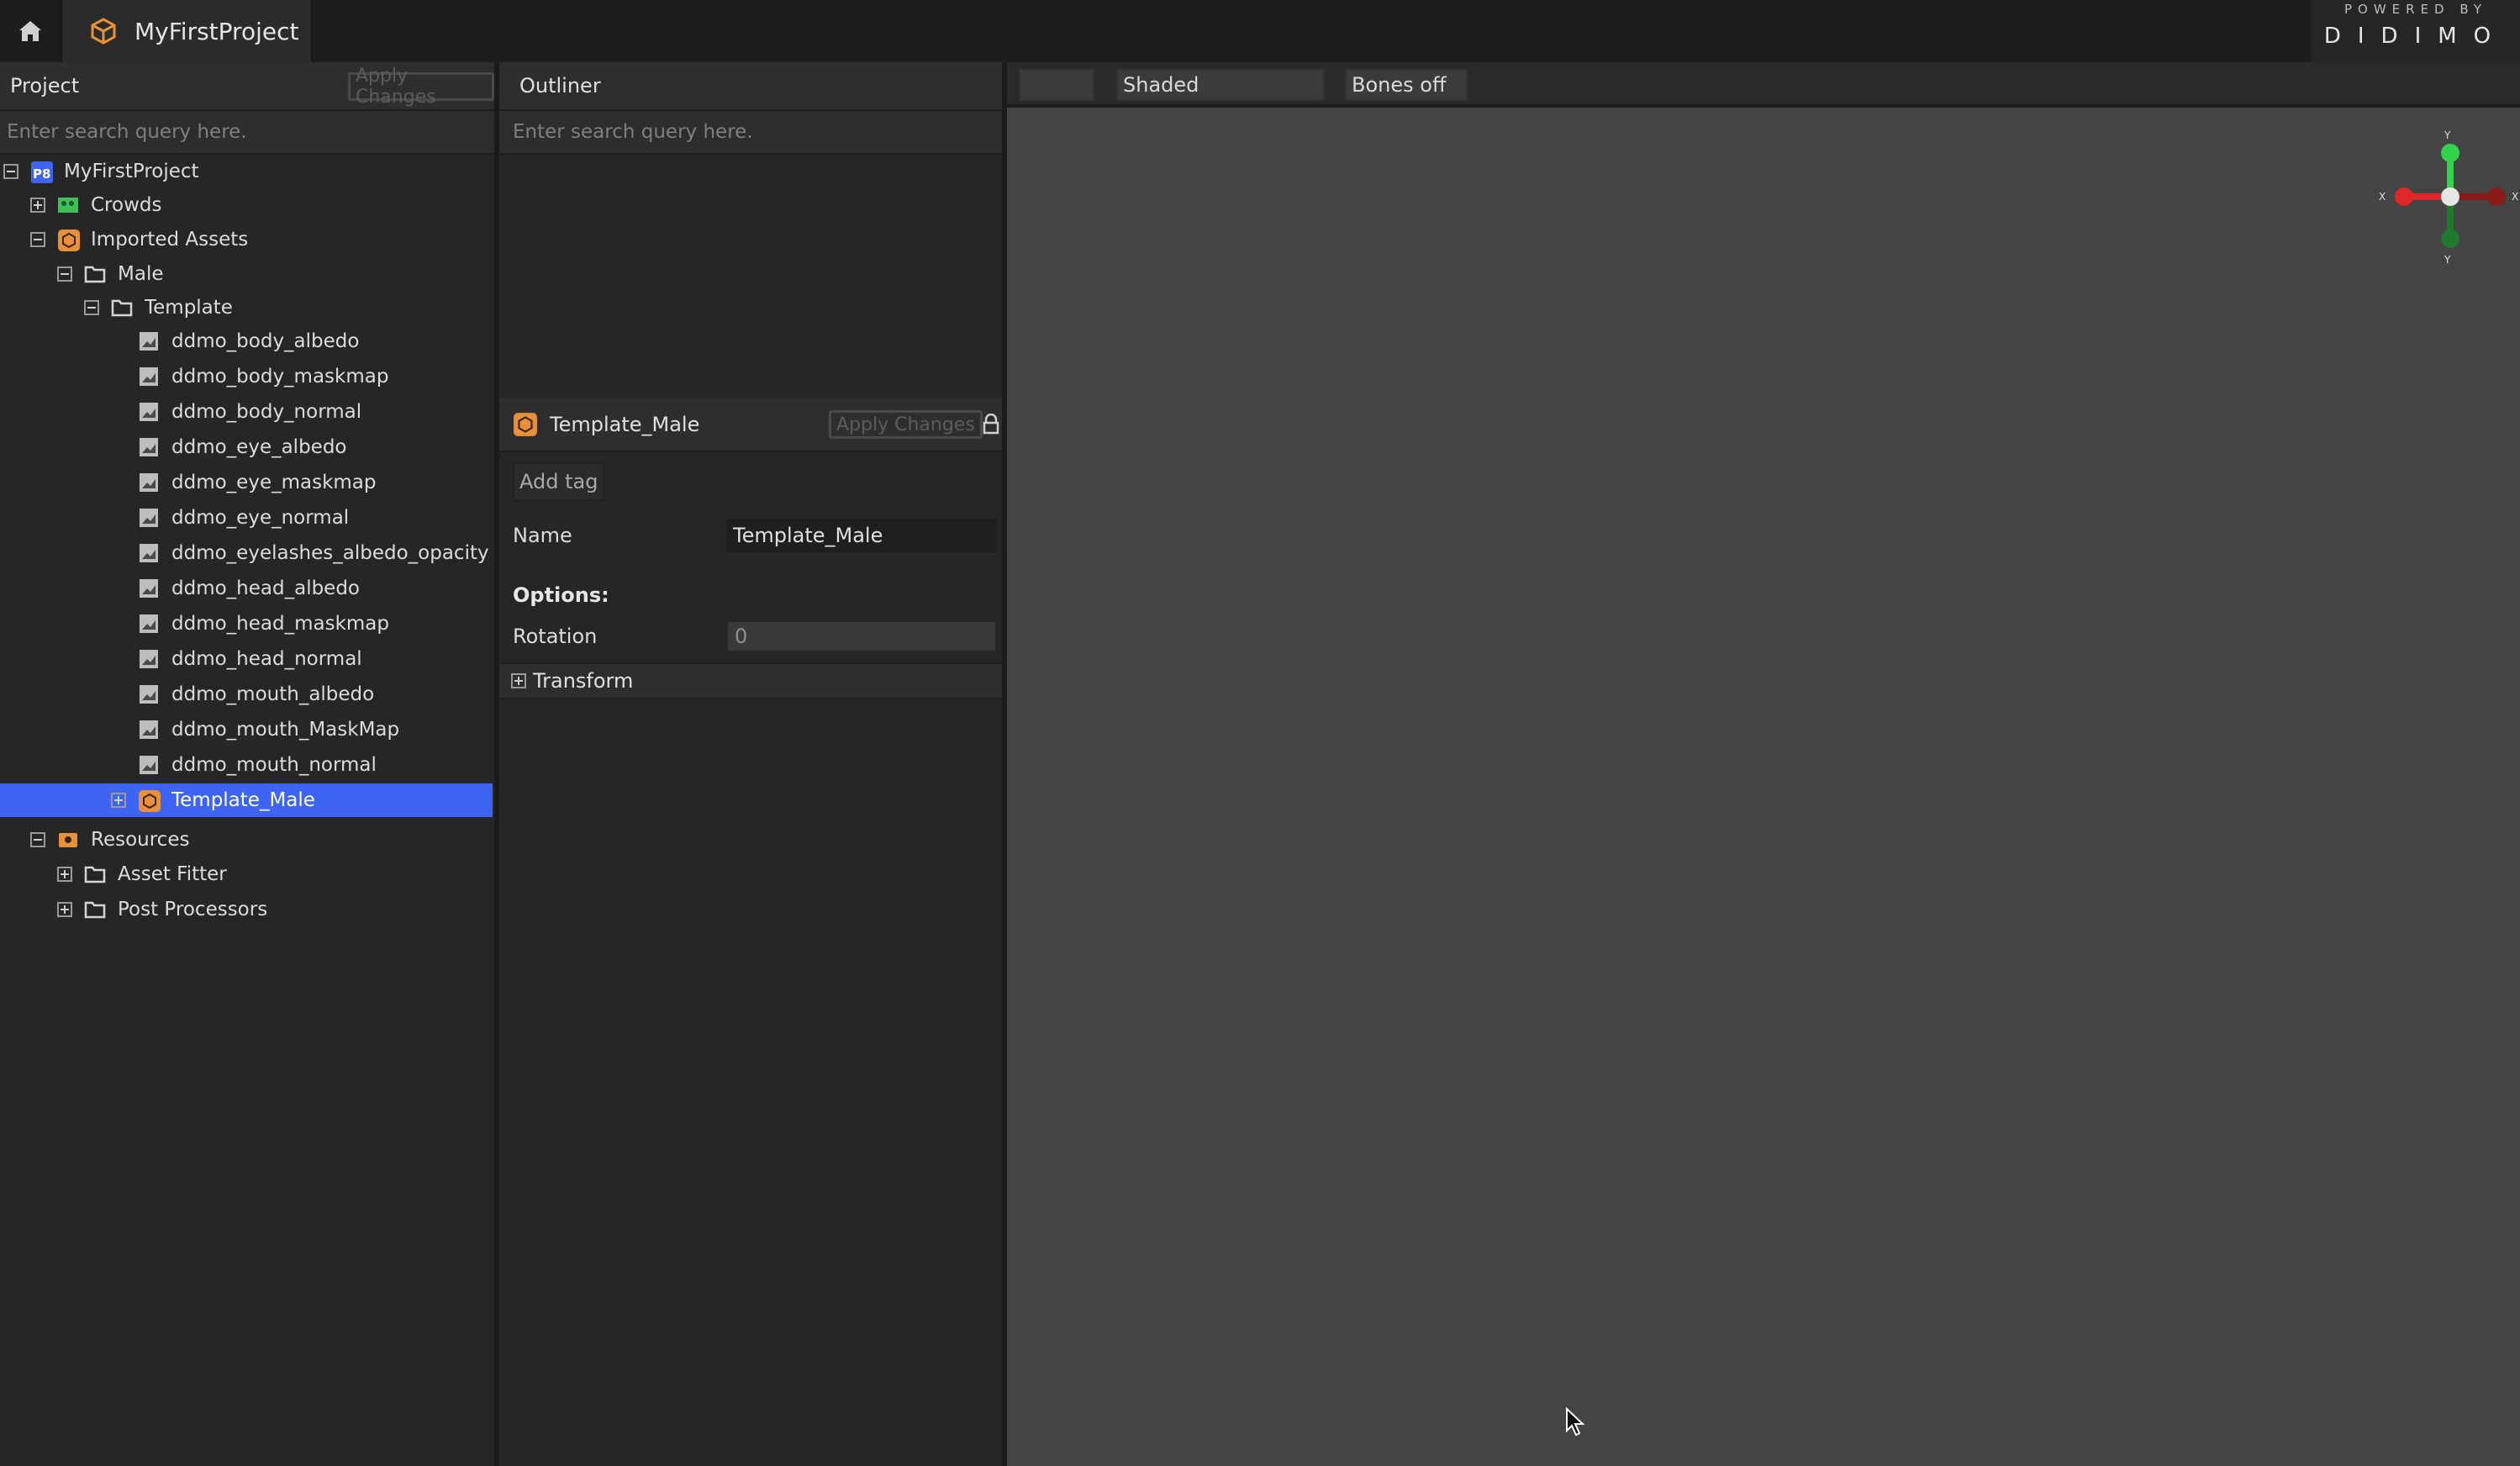 The image size is (2520, 1466). I want to click on tree-item-texture: ddmo_head_albedo, so click(247, 588).